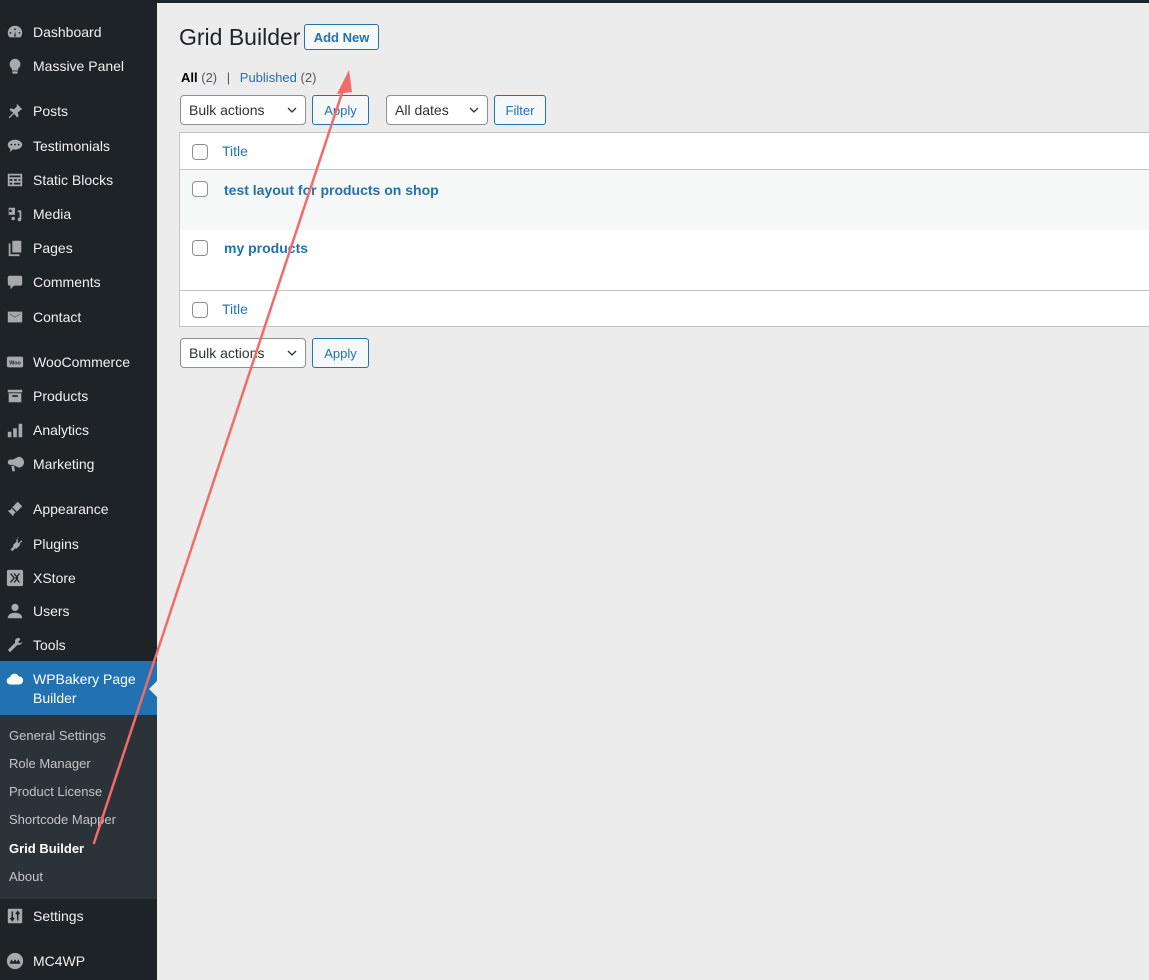  Describe the element at coordinates (340, 353) in the screenshot. I see `apply-button-bottom: Apply` at that location.